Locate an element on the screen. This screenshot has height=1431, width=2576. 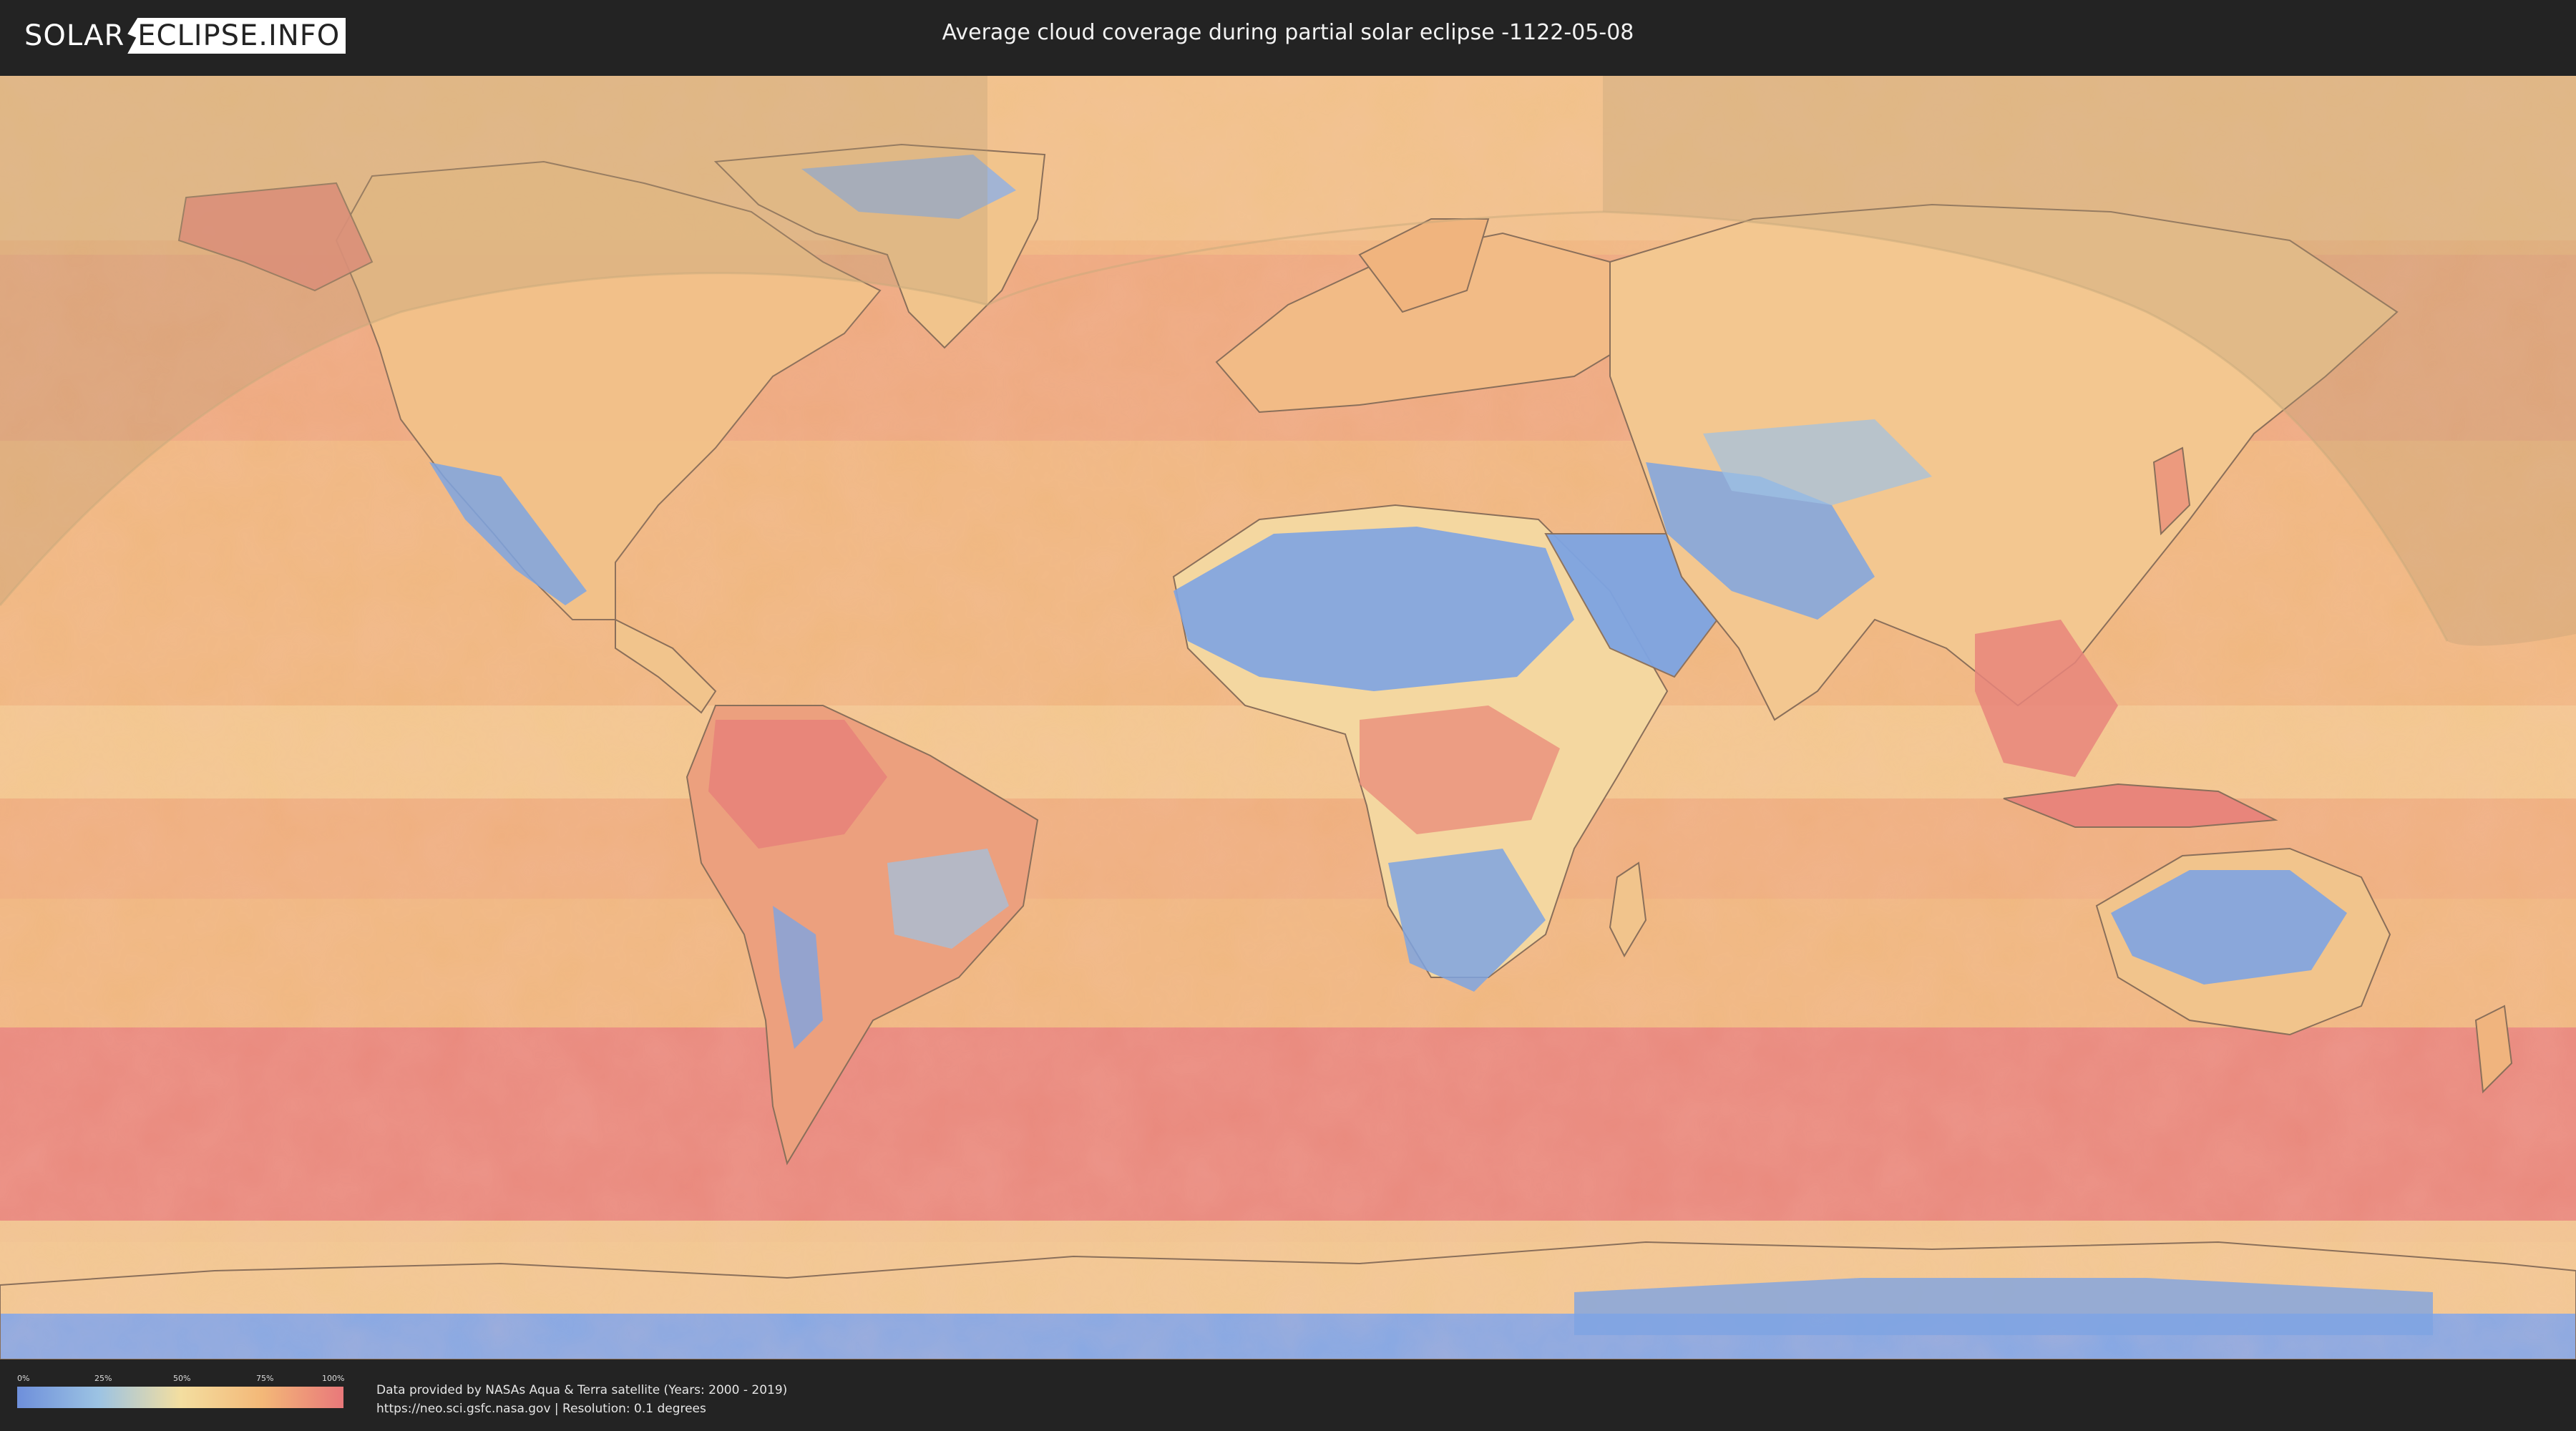
legend-tick-0: 0% is located at coordinates (23, 1378).